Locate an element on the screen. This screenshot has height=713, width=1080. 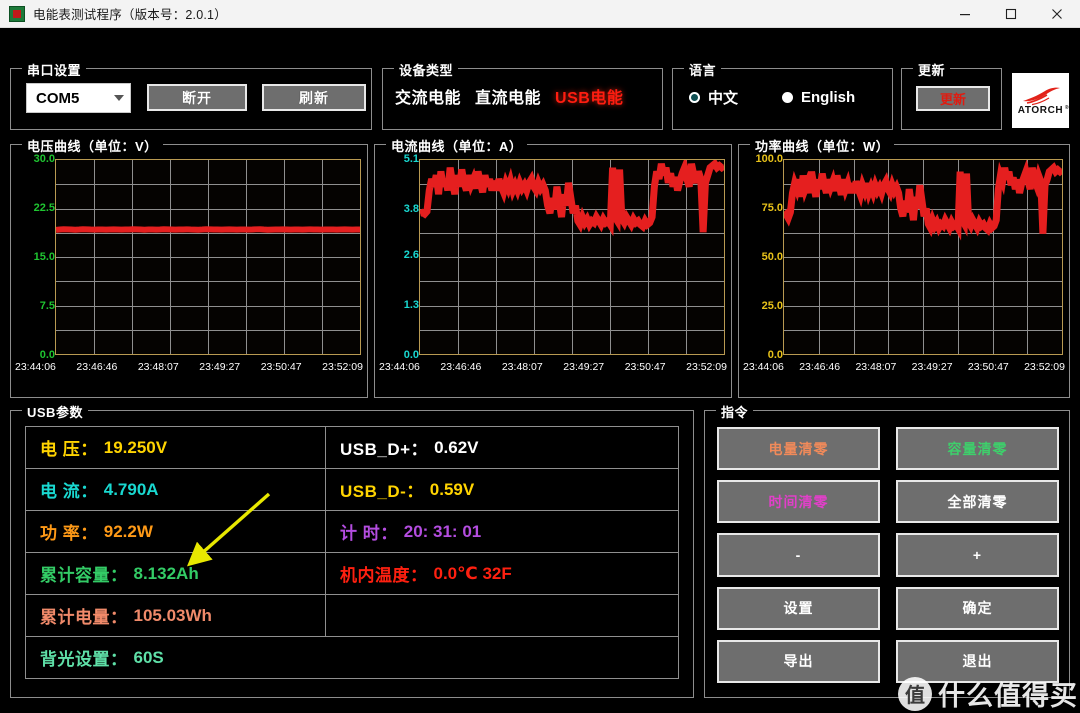
meter-app-icon is located at coordinates (17, 13).